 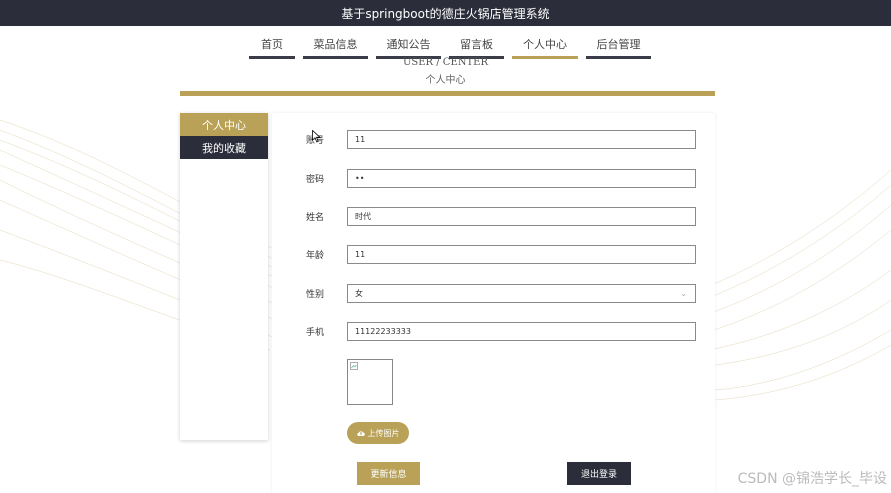 What do you see at coordinates (224, 124) in the screenshot?
I see `sidebar-item-user-center: 个人中心` at bounding box center [224, 124].